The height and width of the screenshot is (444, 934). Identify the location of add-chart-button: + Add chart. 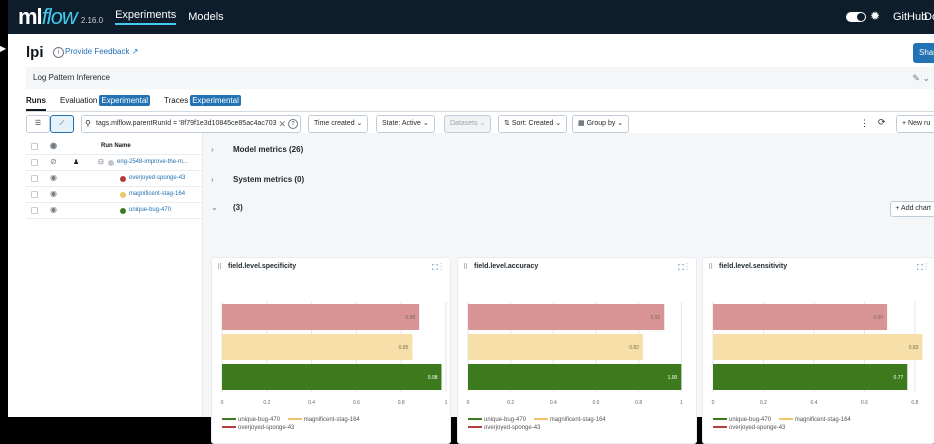
(912, 209).